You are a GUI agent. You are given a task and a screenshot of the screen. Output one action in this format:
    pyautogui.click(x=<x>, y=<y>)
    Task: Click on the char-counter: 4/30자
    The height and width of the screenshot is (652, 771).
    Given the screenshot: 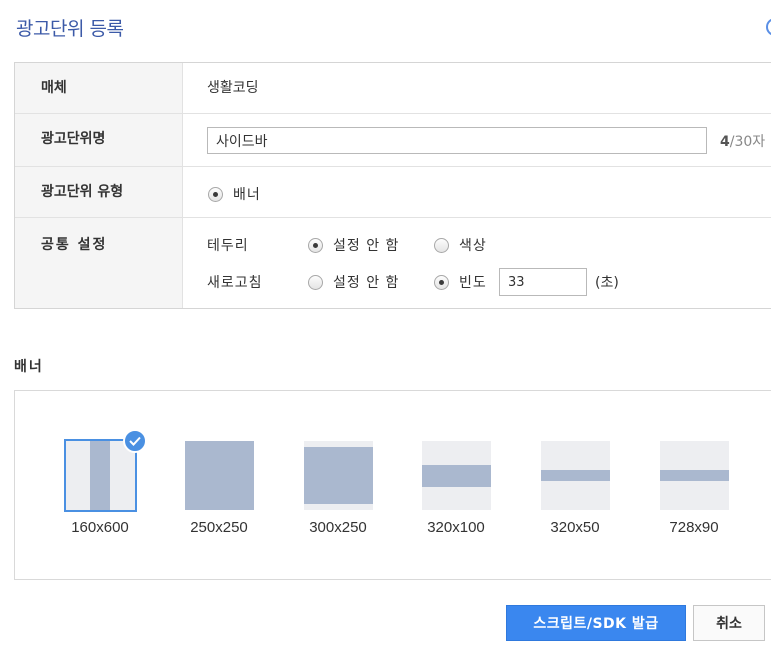 What is the action you would take?
    pyautogui.click(x=742, y=141)
    